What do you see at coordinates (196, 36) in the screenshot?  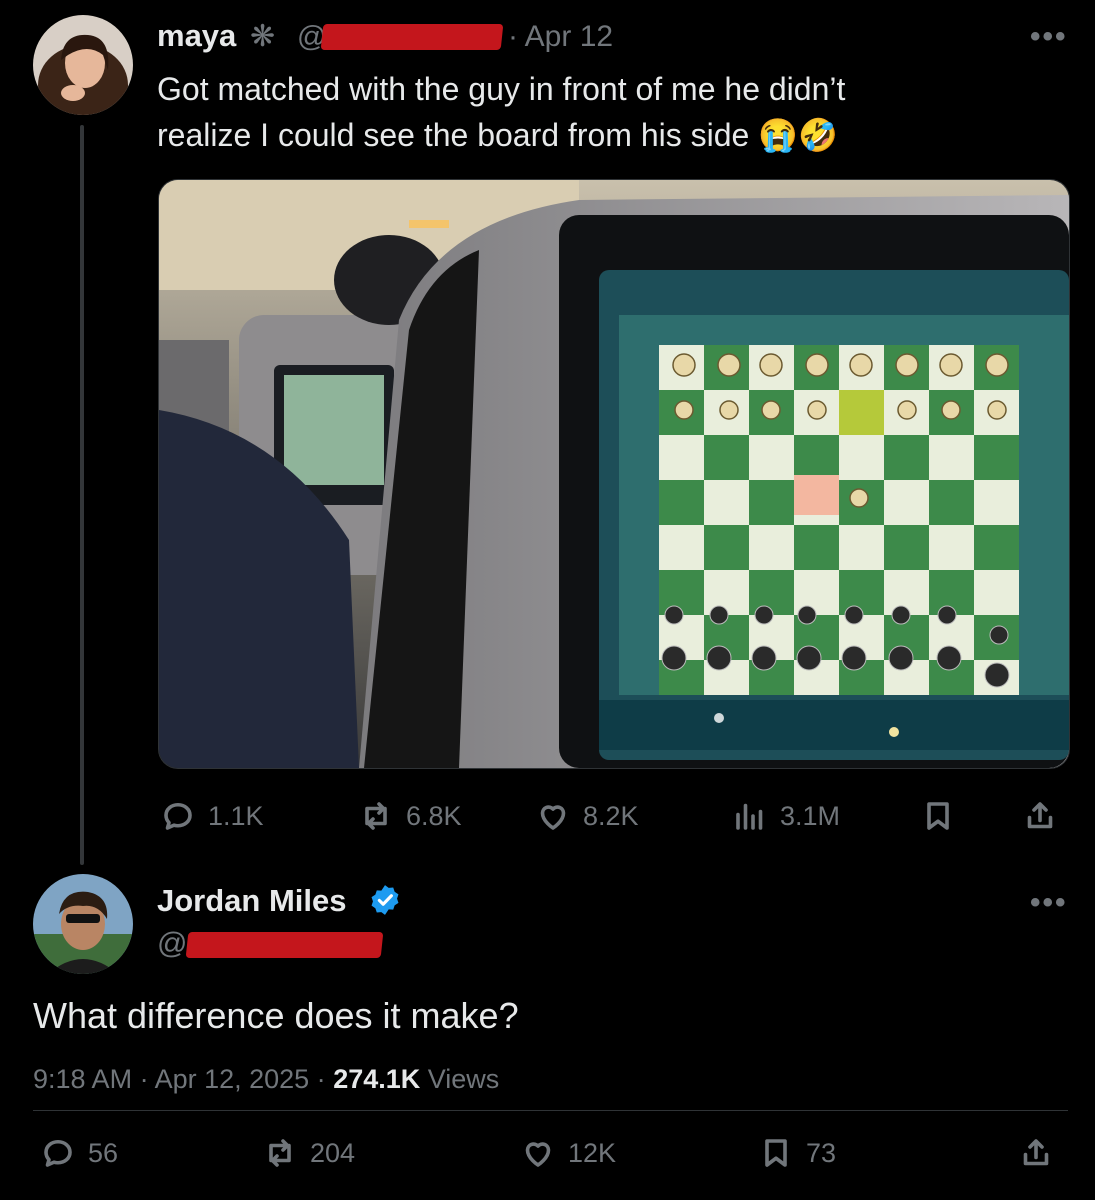 I see `author-name: maya` at bounding box center [196, 36].